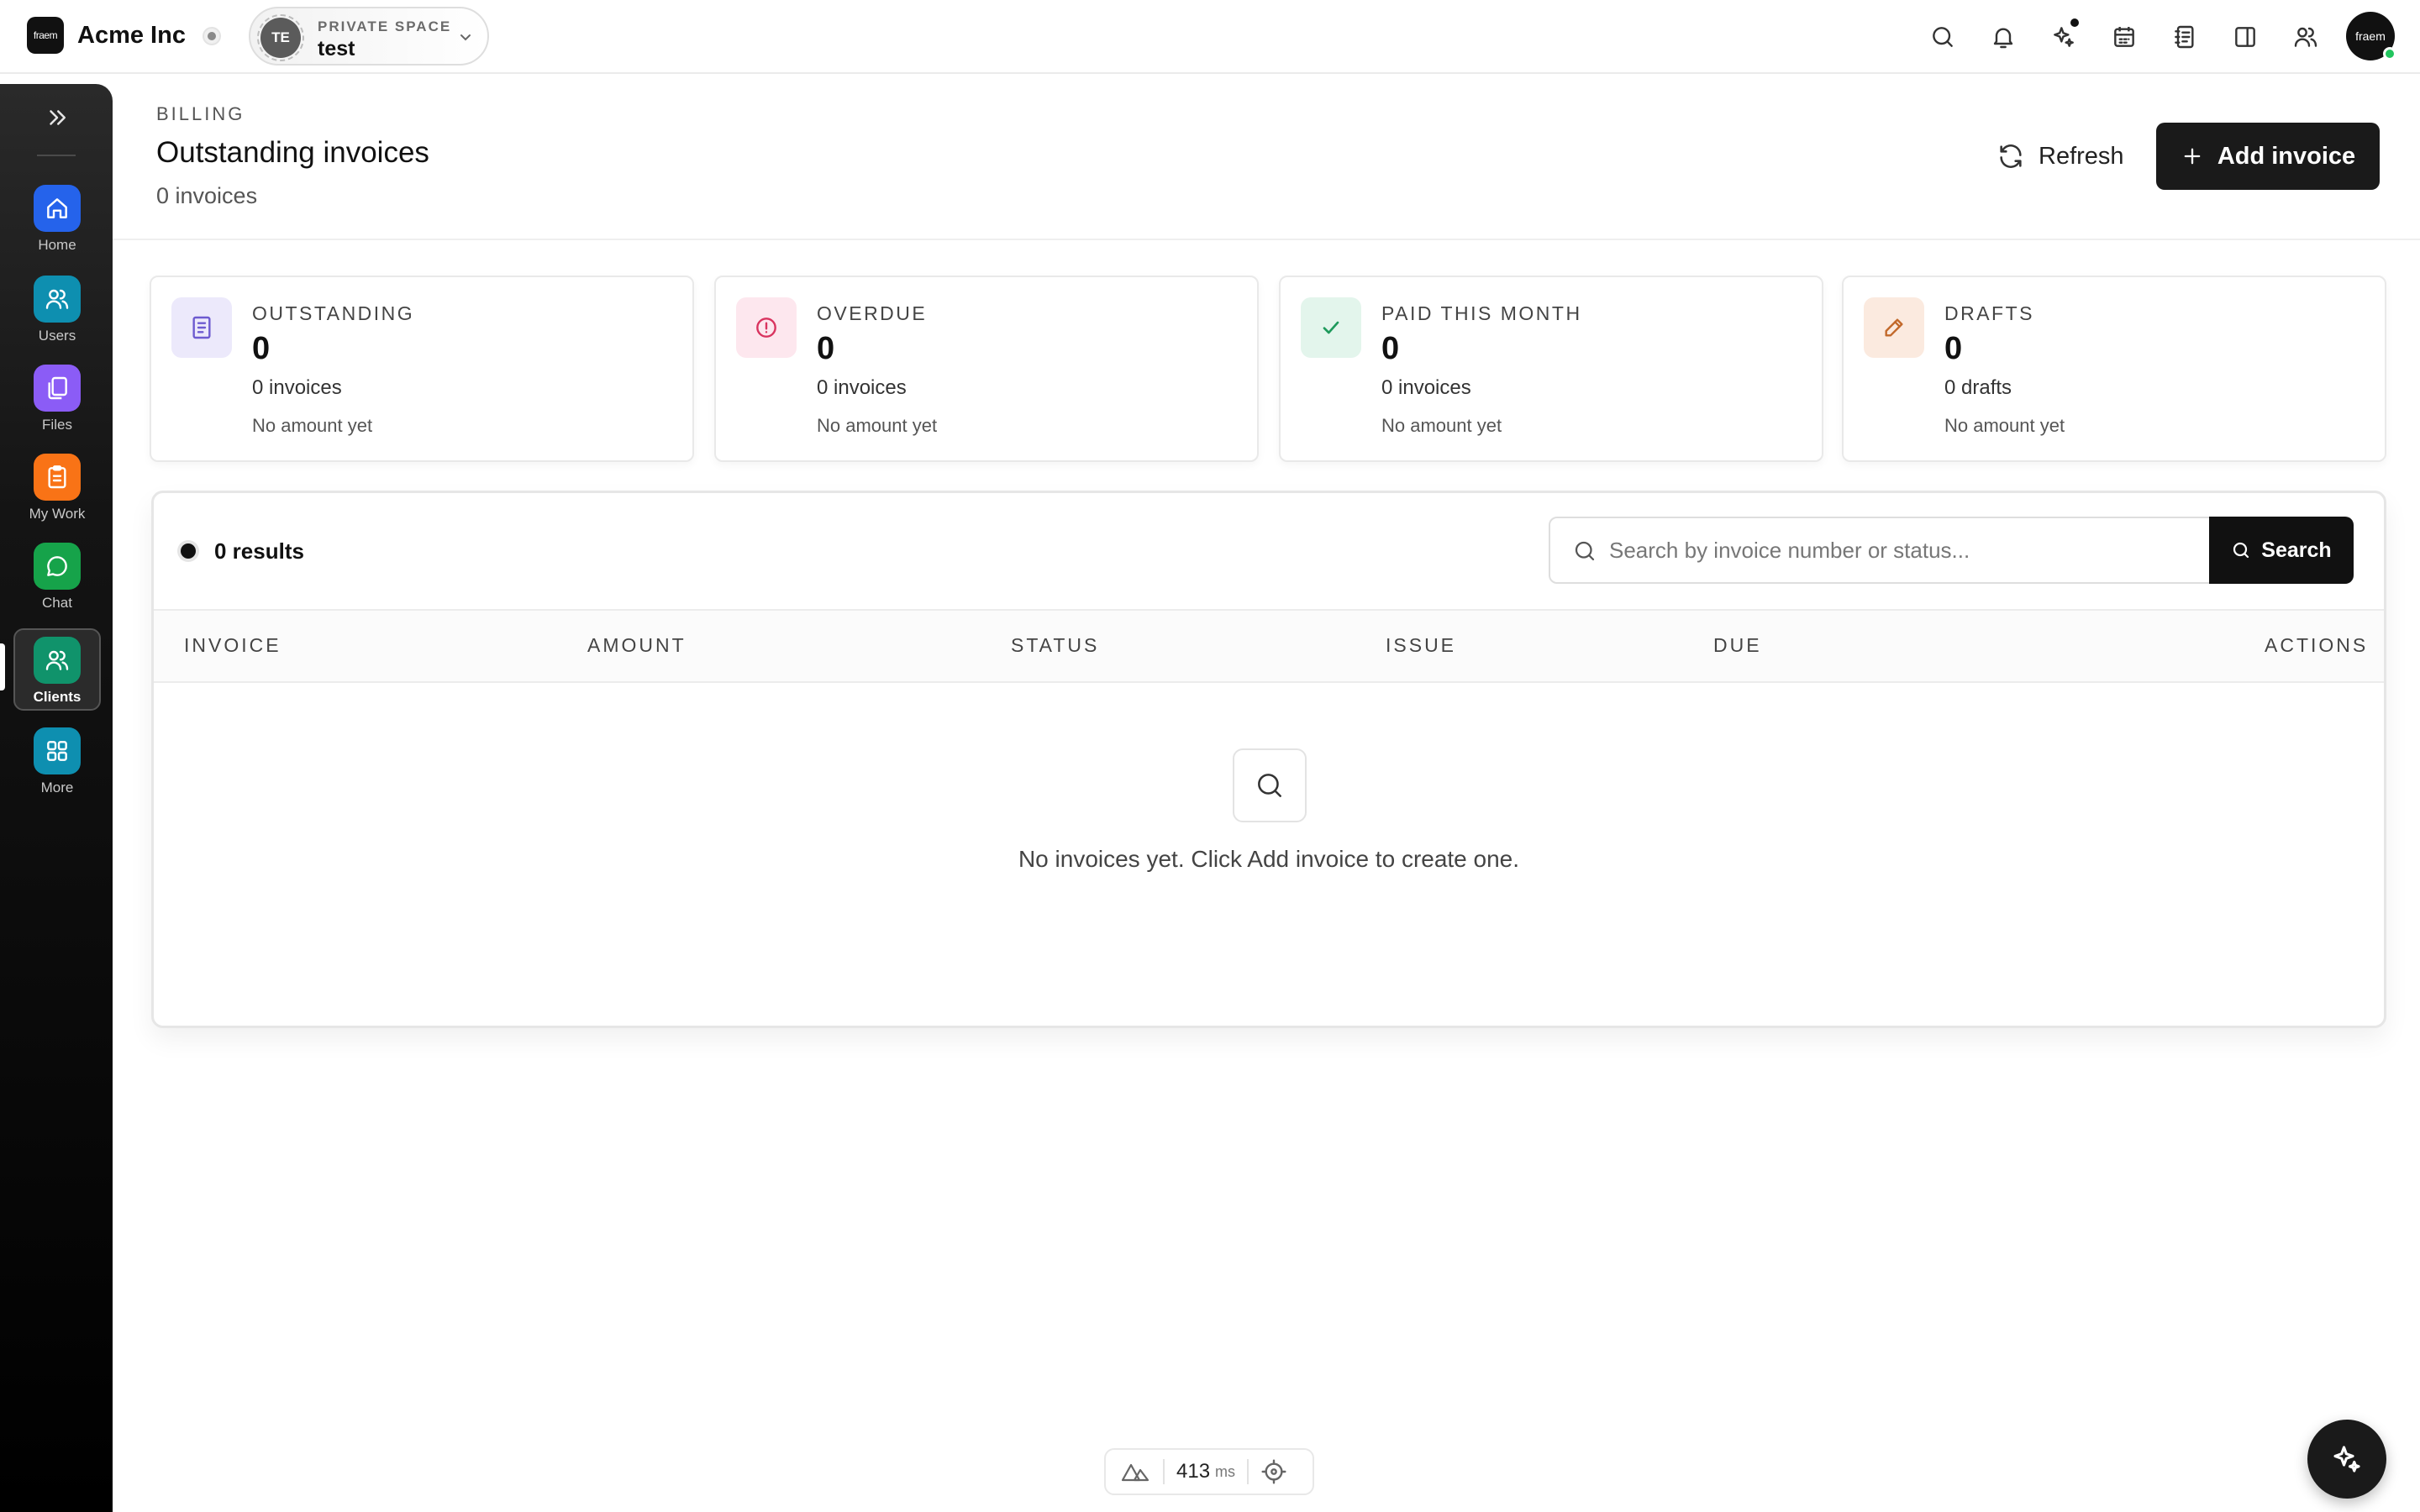  I want to click on performance-widget: 413 ms, so click(1209, 1471).